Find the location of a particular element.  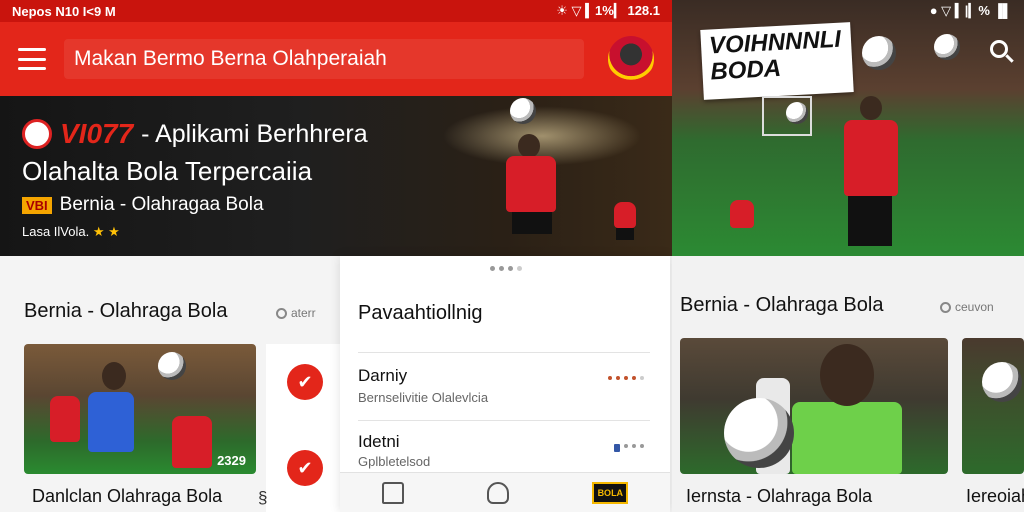

hero-title-line2: Olahalta Bola Terpercaiia is located at coordinates (167, 171).